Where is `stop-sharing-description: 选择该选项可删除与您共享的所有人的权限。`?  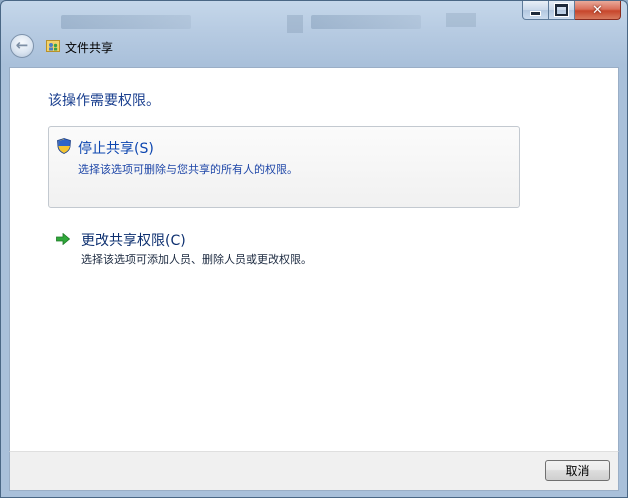
stop-sharing-description: 选择该选项可删除与您共享的所有人的权限。 is located at coordinates (188, 169).